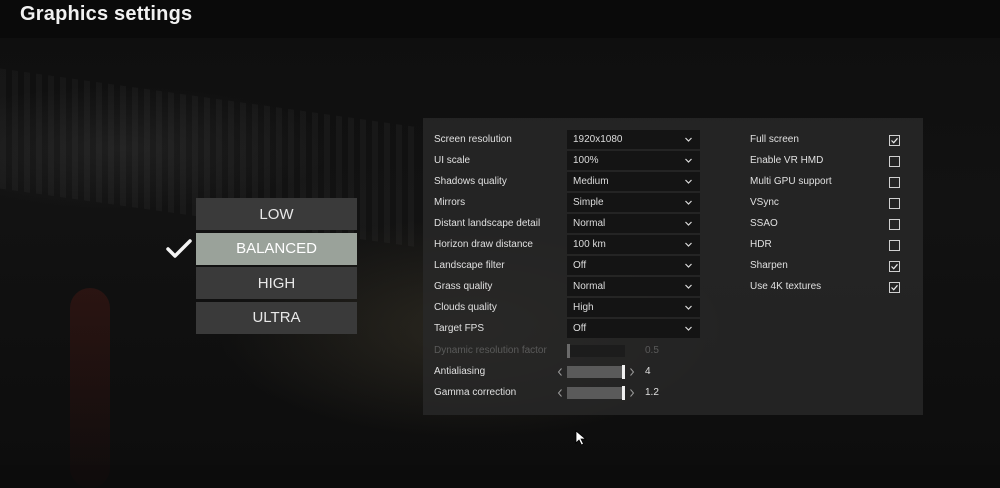 The height and width of the screenshot is (488, 1000). I want to click on setting-label: Dynamic resolution factor, so click(490, 350).